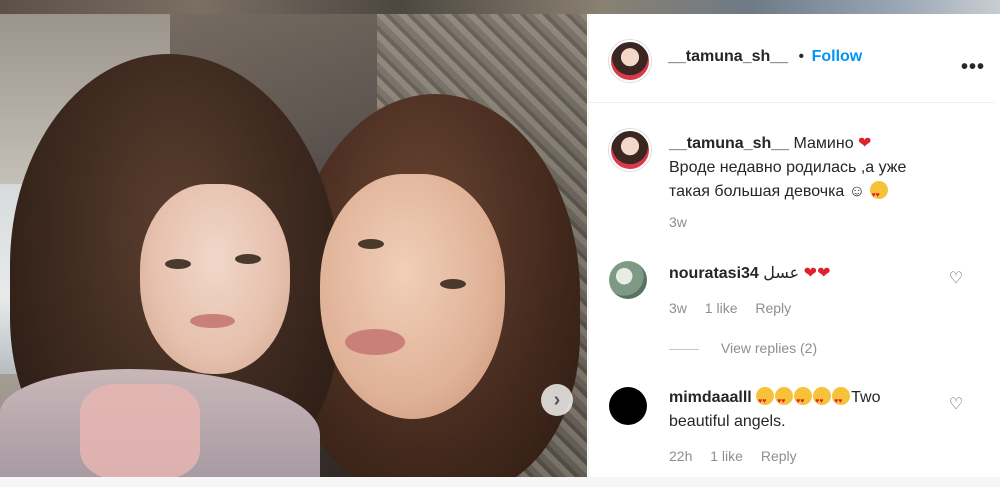 The width and height of the screenshot is (1000, 487). Describe the element at coordinates (500, 7) in the screenshot. I see `top-image-strip` at that location.